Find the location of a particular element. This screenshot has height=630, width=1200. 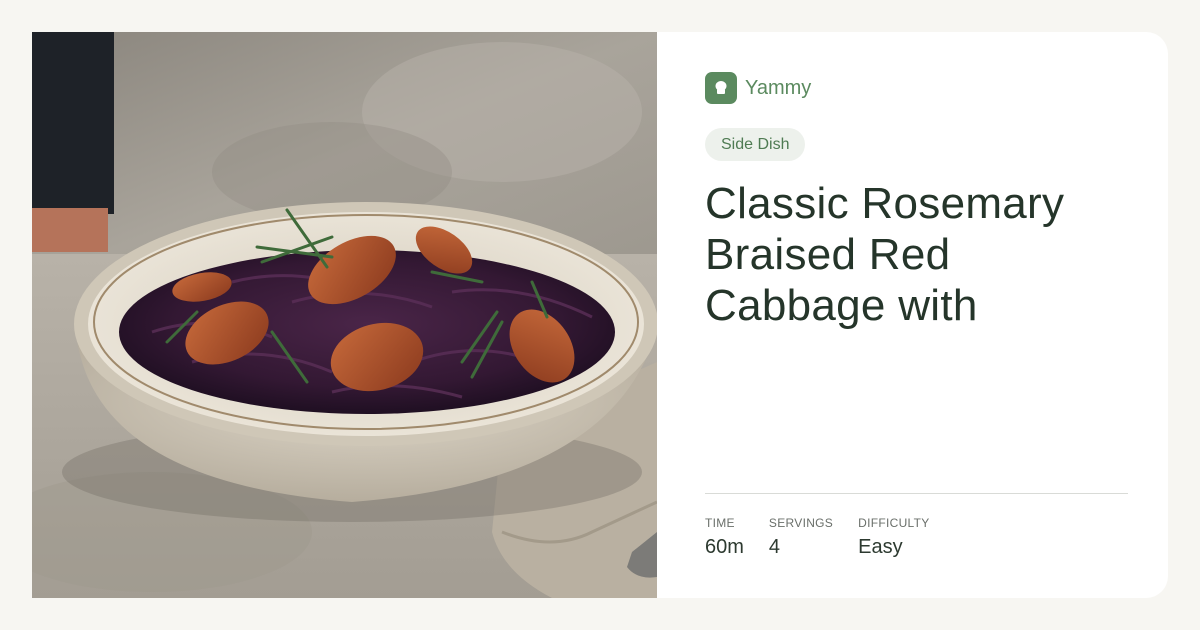

stat-value: 60m is located at coordinates (724, 547).